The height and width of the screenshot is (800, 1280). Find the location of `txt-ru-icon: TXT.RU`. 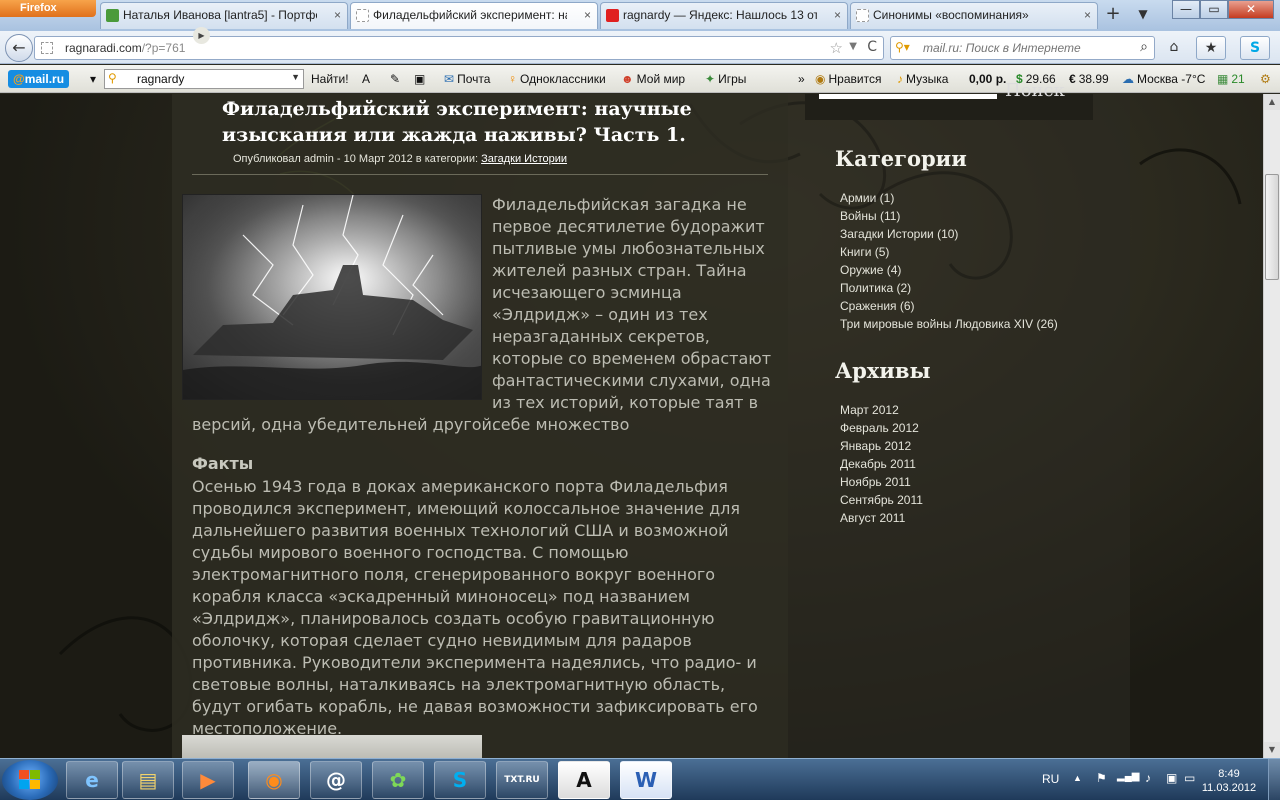

txt-ru-icon: TXT.RU is located at coordinates (522, 780).